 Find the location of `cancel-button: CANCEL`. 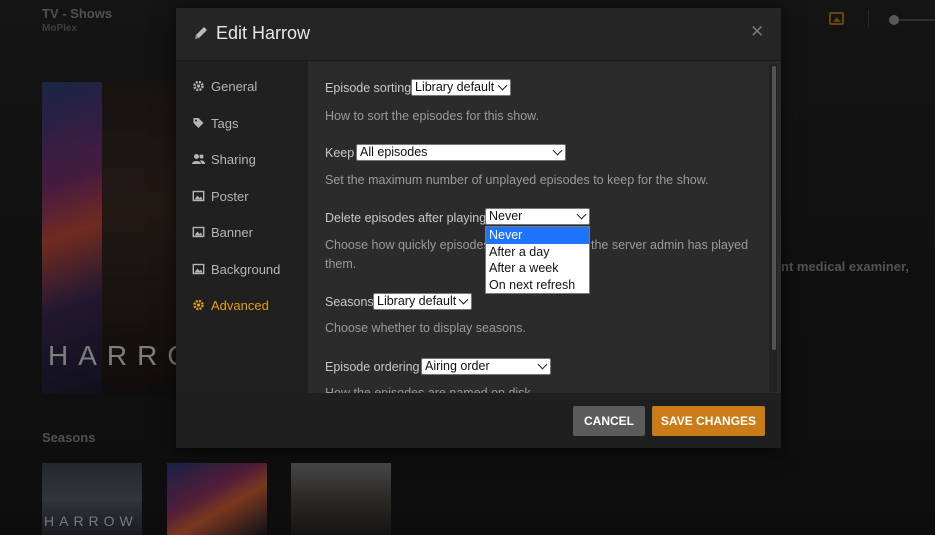

cancel-button: CANCEL is located at coordinates (609, 421).